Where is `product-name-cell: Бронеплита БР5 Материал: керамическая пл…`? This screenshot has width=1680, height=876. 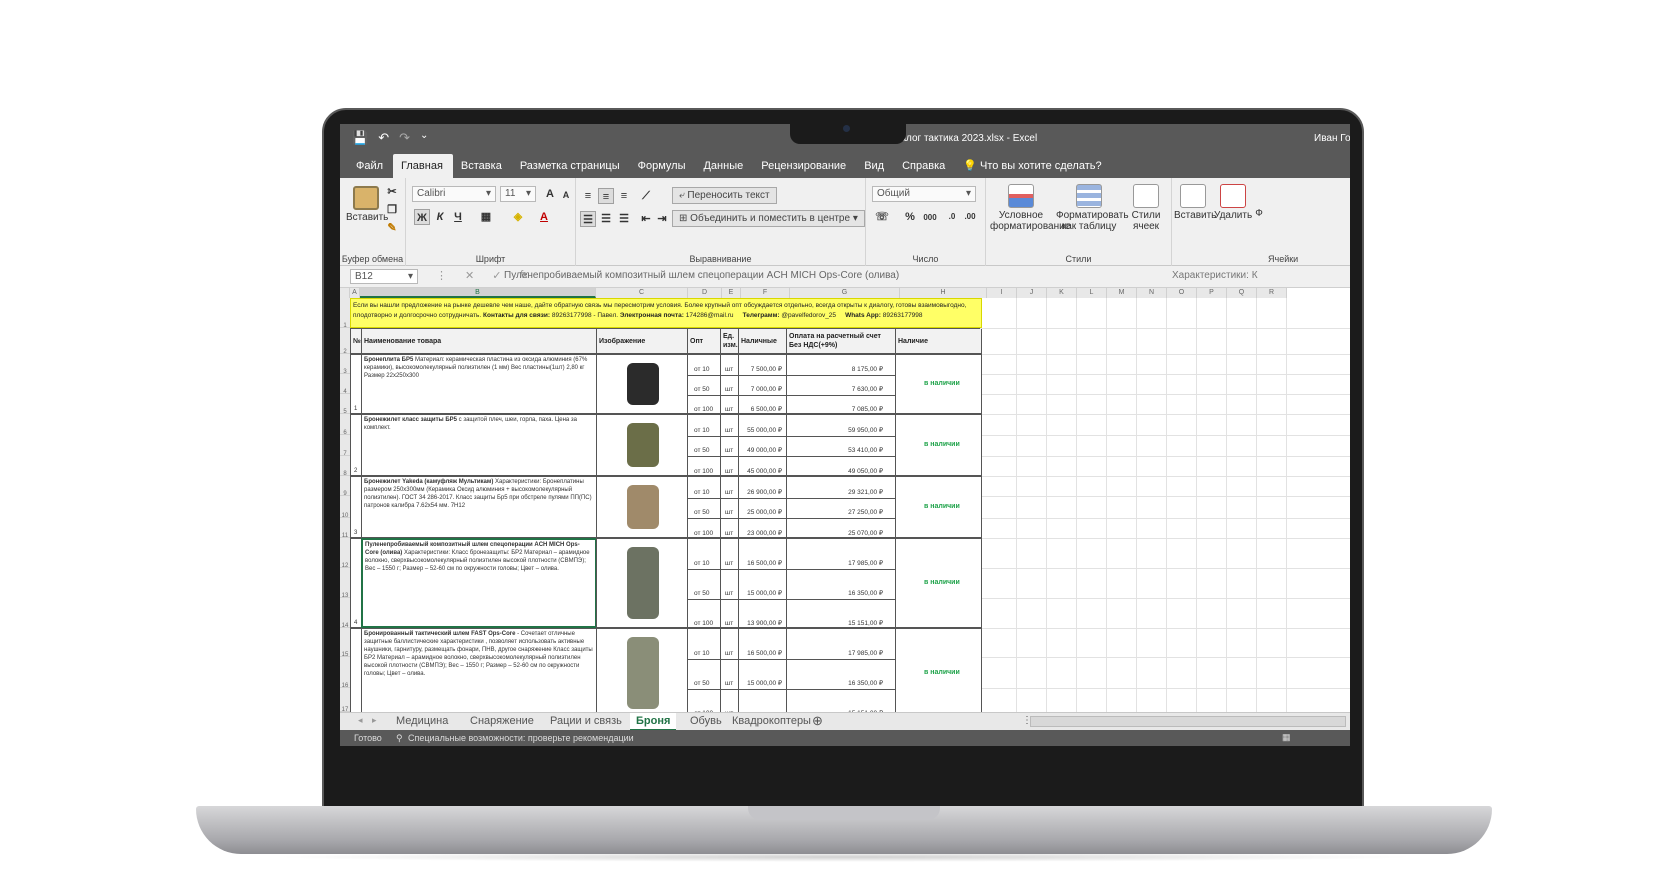 product-name-cell: Бронеплита БР5 Материал: керамическая пл… is located at coordinates (479, 384).